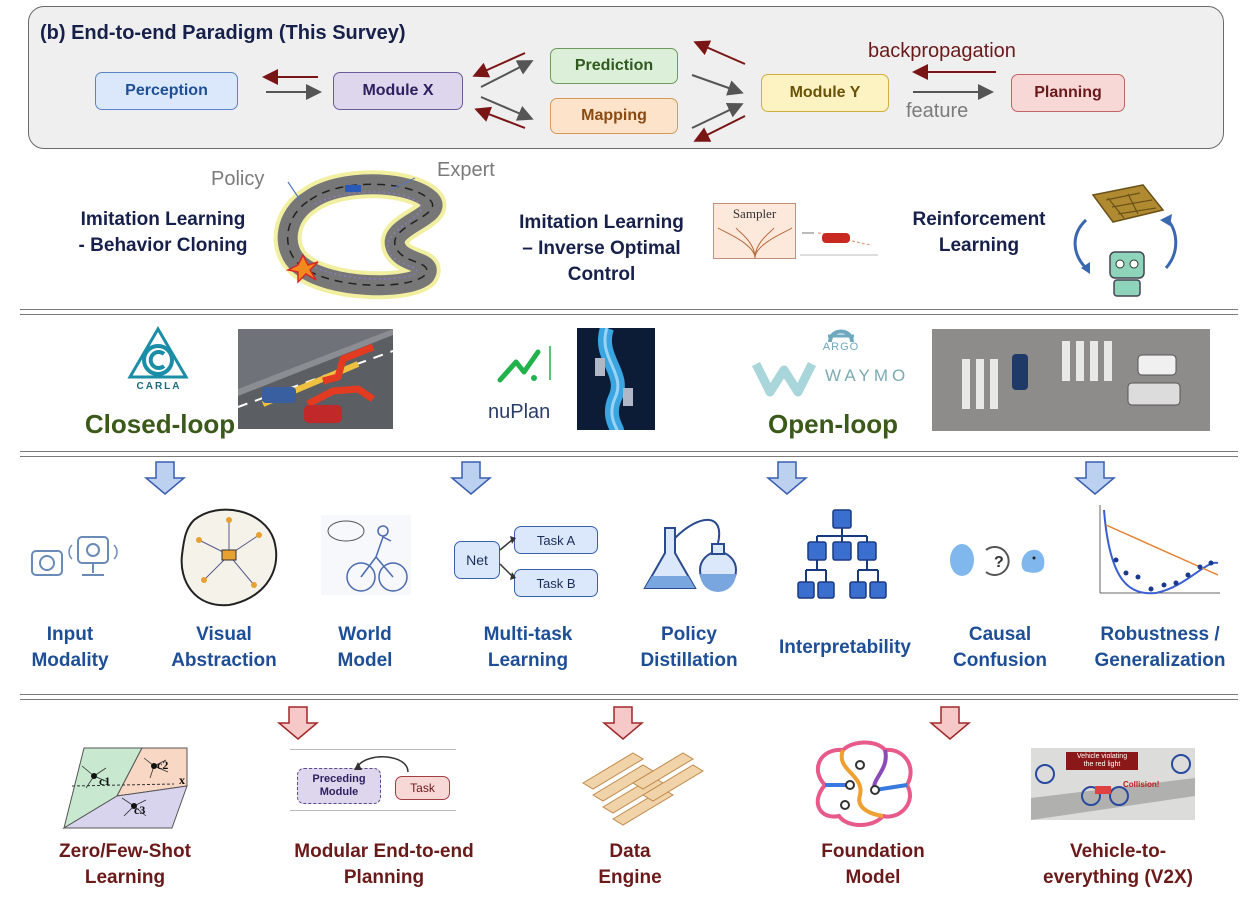 Image resolution: width=1258 pixels, height=903 pixels. Describe the element at coordinates (524, 364) in the screenshot. I see `nuplan-logo-icon` at that location.